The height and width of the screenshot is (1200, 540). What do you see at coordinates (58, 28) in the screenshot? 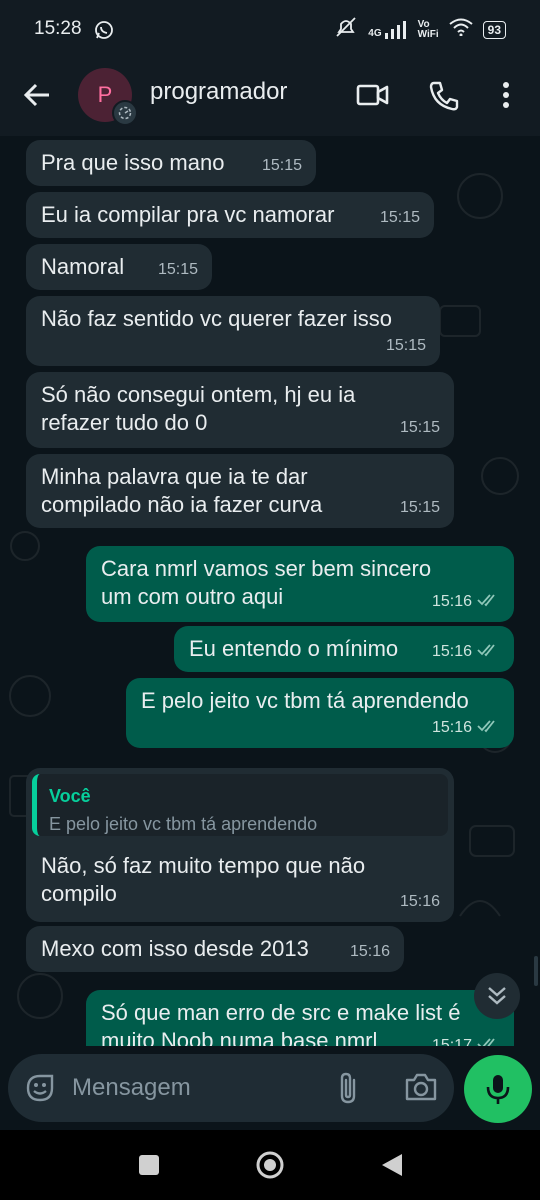
I see `status-time: 15:28` at bounding box center [58, 28].